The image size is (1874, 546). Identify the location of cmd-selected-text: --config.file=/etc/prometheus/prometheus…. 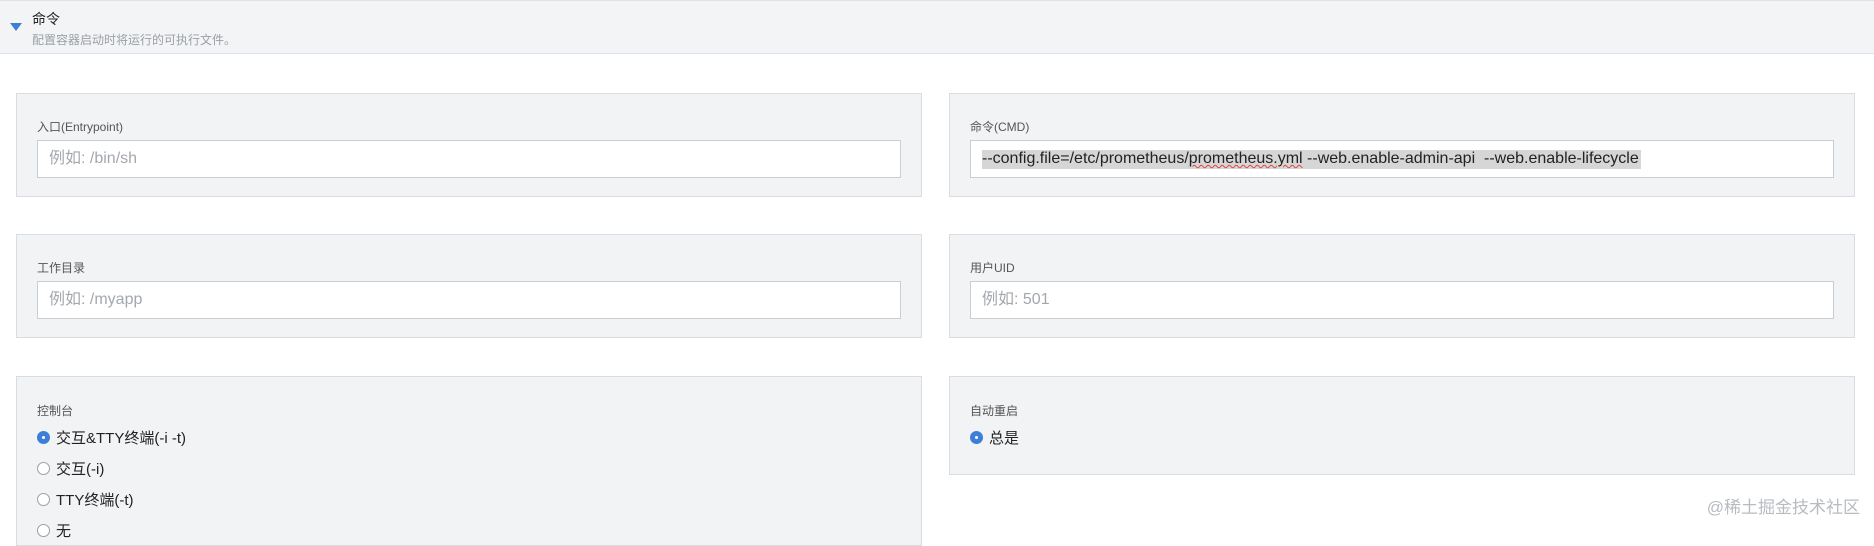
(1311, 159).